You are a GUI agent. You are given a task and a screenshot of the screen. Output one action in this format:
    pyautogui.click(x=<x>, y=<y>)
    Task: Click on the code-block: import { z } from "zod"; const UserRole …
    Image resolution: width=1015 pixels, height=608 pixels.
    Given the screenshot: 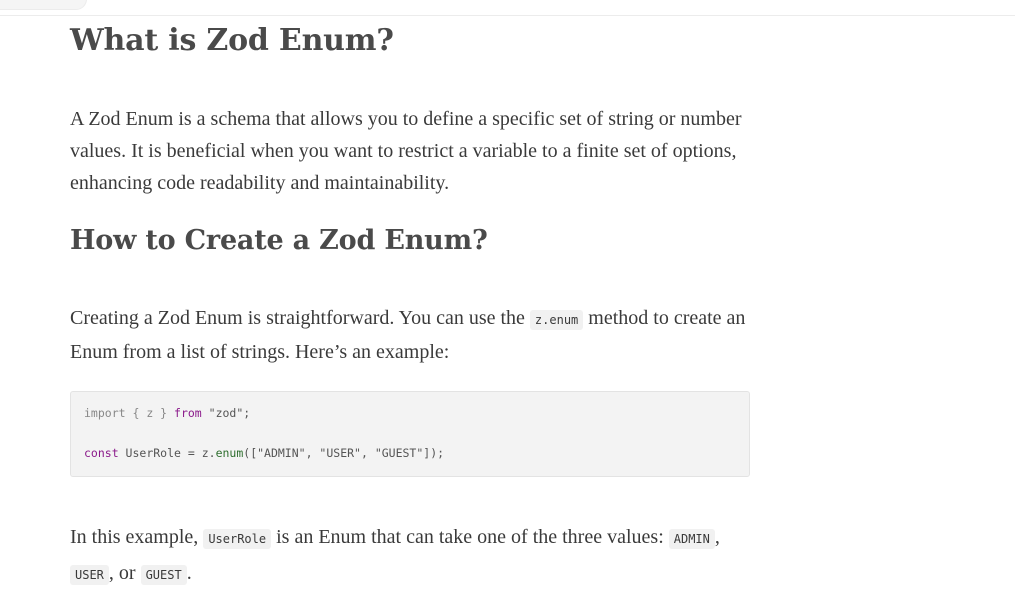 What is the action you would take?
    pyautogui.click(x=410, y=434)
    